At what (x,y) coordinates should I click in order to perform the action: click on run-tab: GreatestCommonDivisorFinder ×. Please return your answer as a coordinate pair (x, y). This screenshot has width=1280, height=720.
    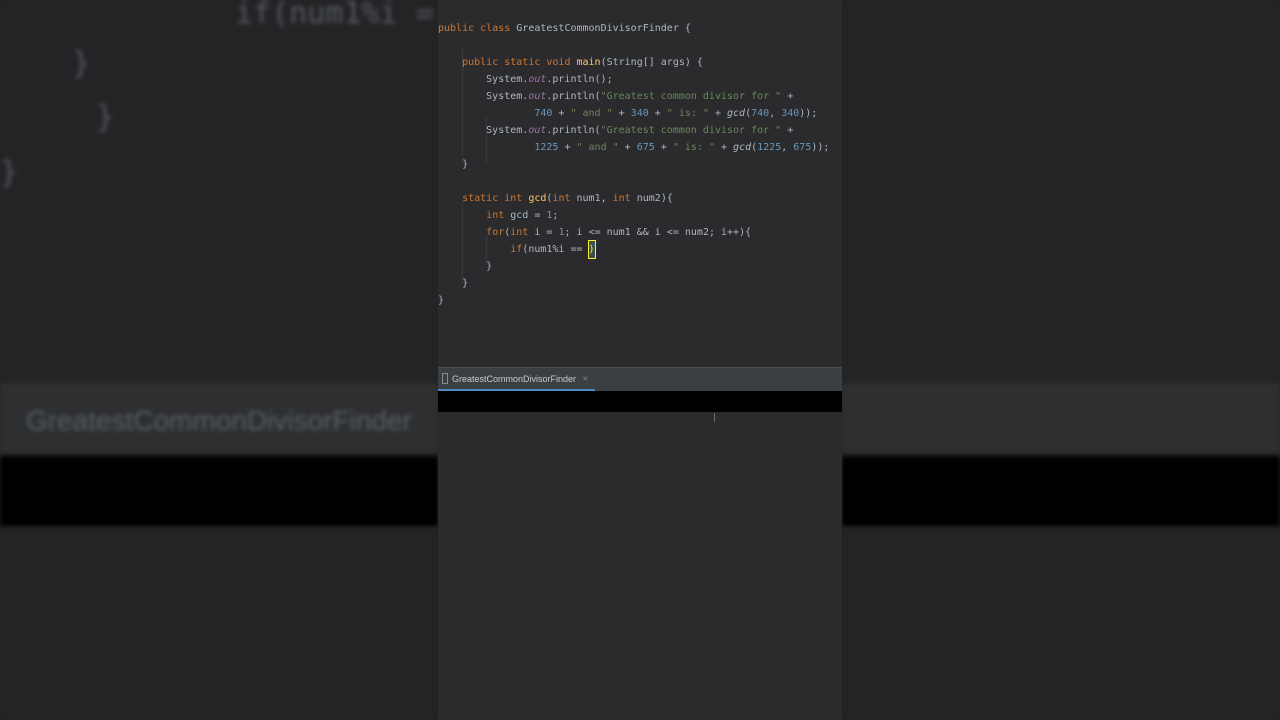
    Looking at the image, I should click on (516, 379).